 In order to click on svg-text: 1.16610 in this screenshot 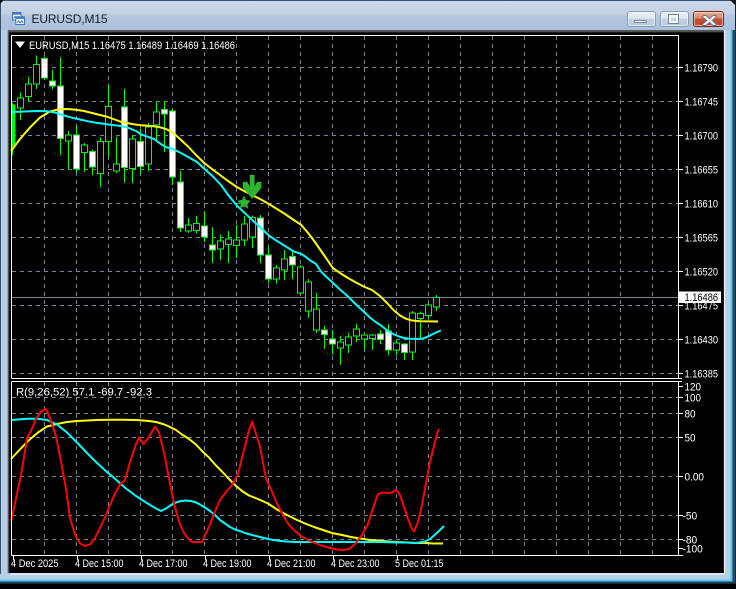, I will do `click(702, 205)`.